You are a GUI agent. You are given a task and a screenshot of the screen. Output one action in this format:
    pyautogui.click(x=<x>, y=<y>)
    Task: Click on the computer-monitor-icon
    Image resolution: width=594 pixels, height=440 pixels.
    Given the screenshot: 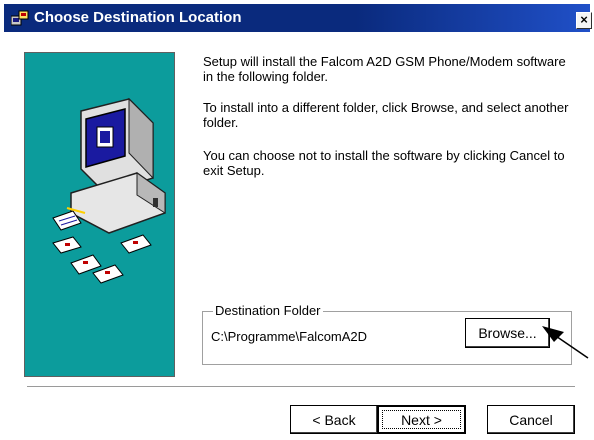 What is the action you would take?
    pyautogui.click(x=118, y=165)
    